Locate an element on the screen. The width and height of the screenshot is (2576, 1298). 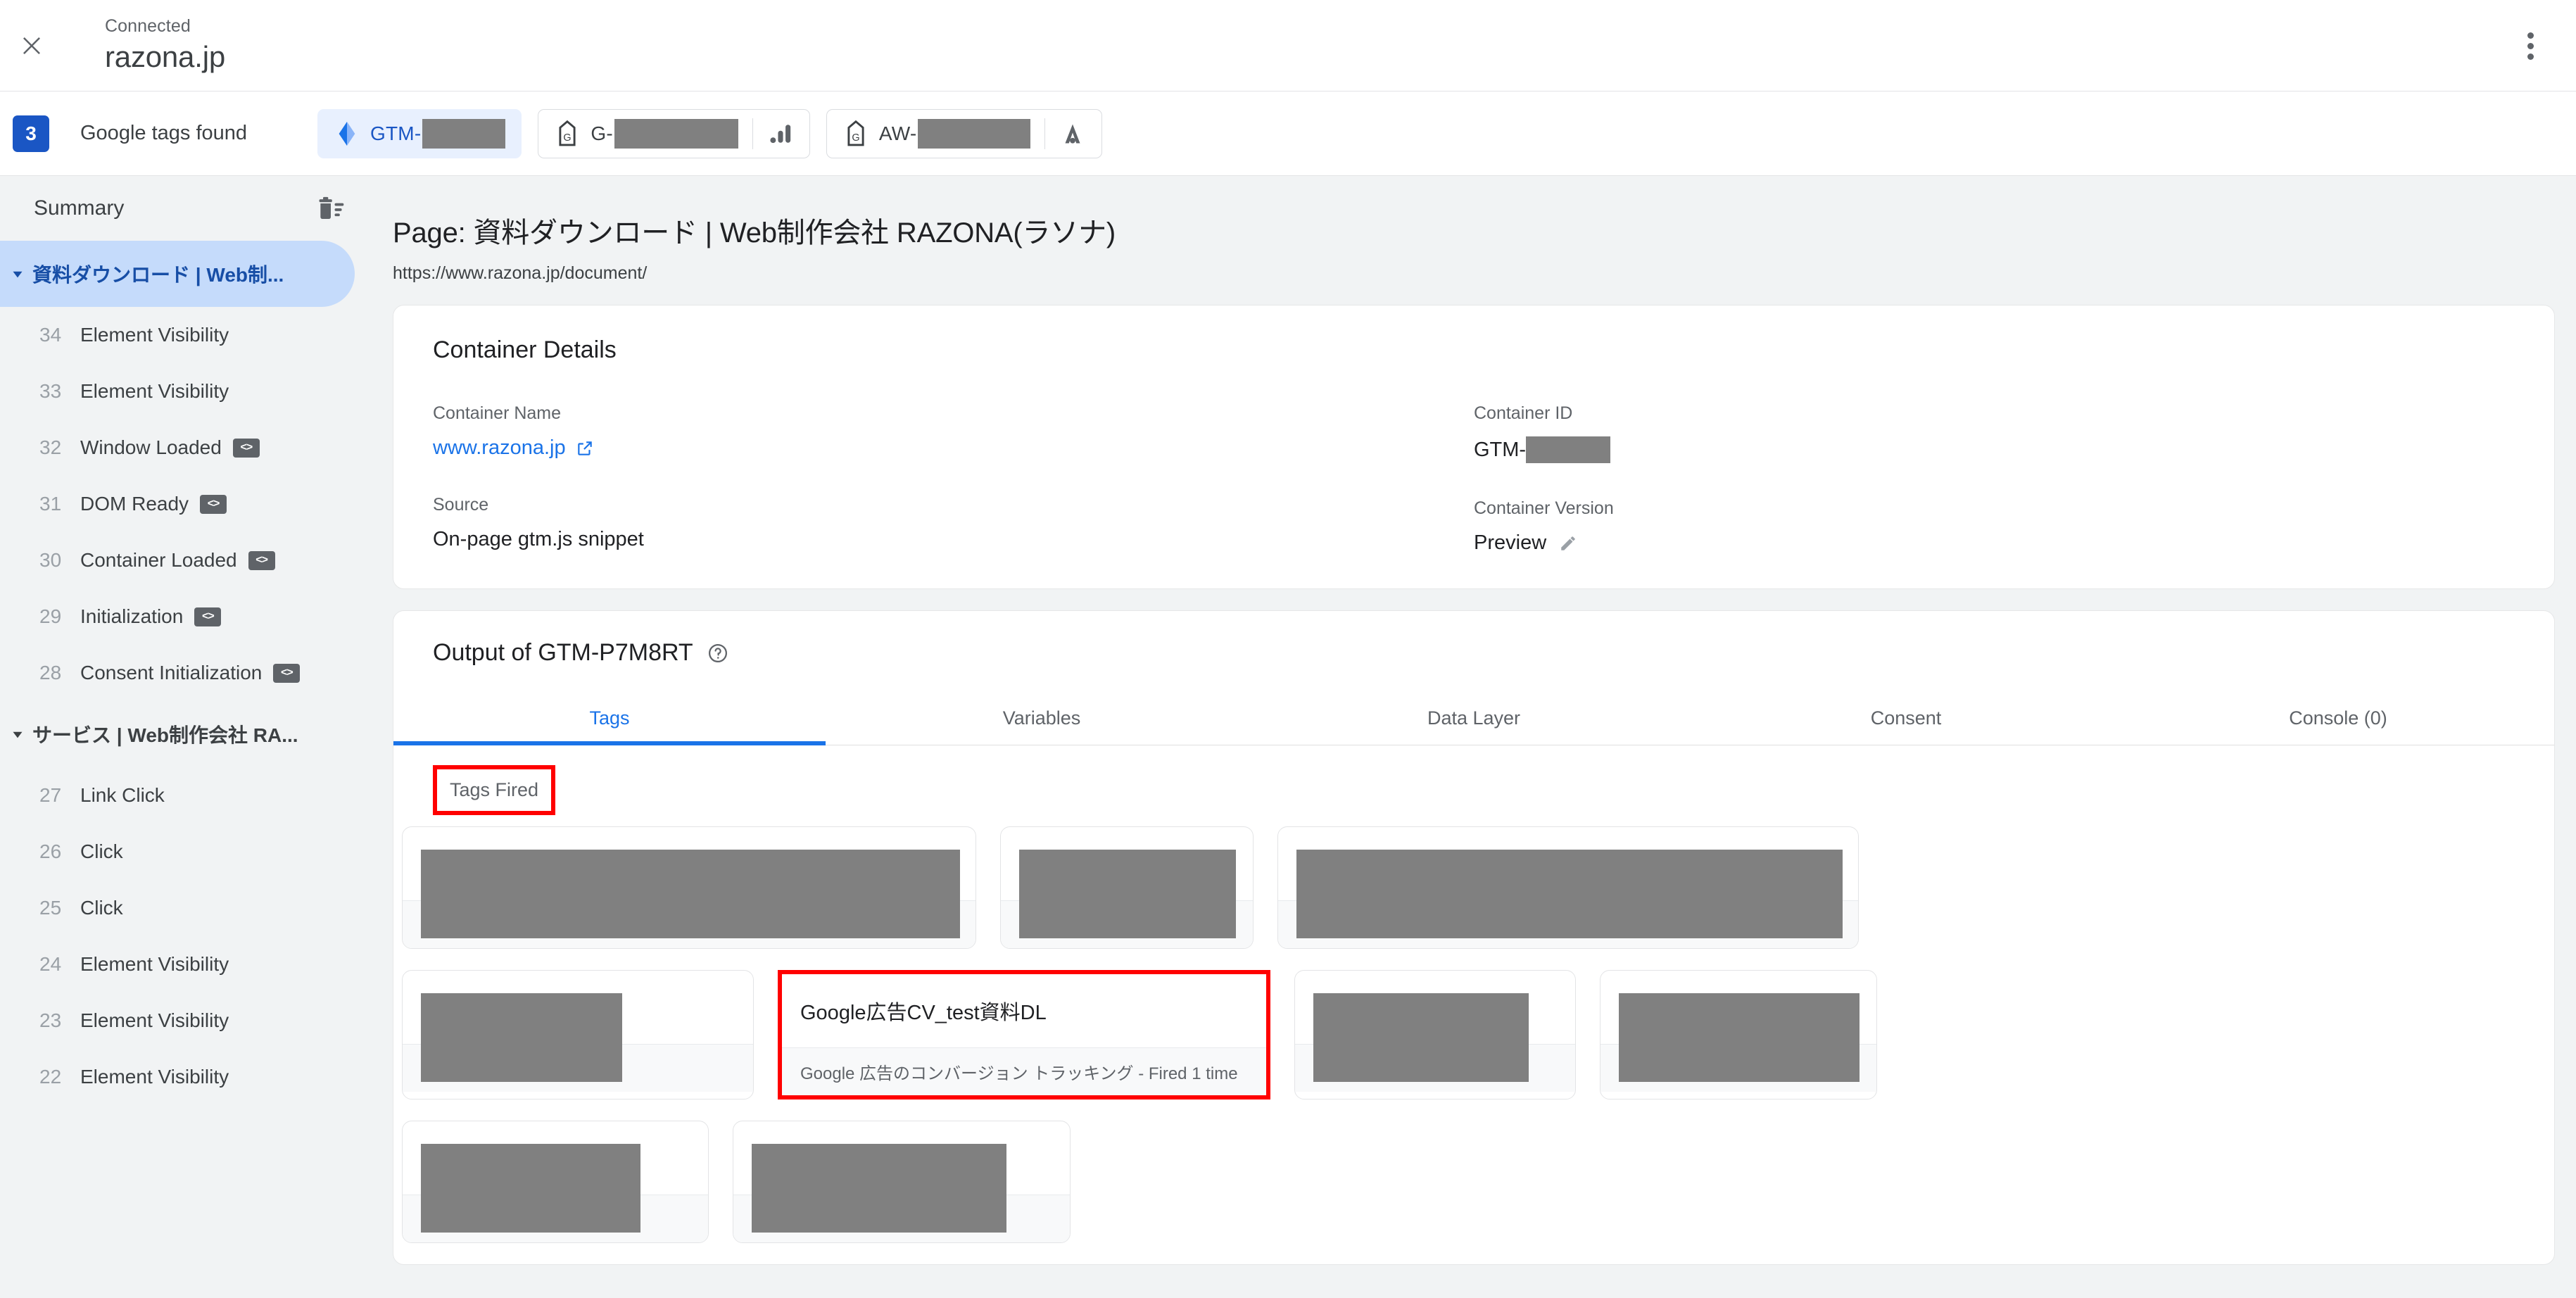
sidebar-event-item: 25 Click is located at coordinates (190, 908).